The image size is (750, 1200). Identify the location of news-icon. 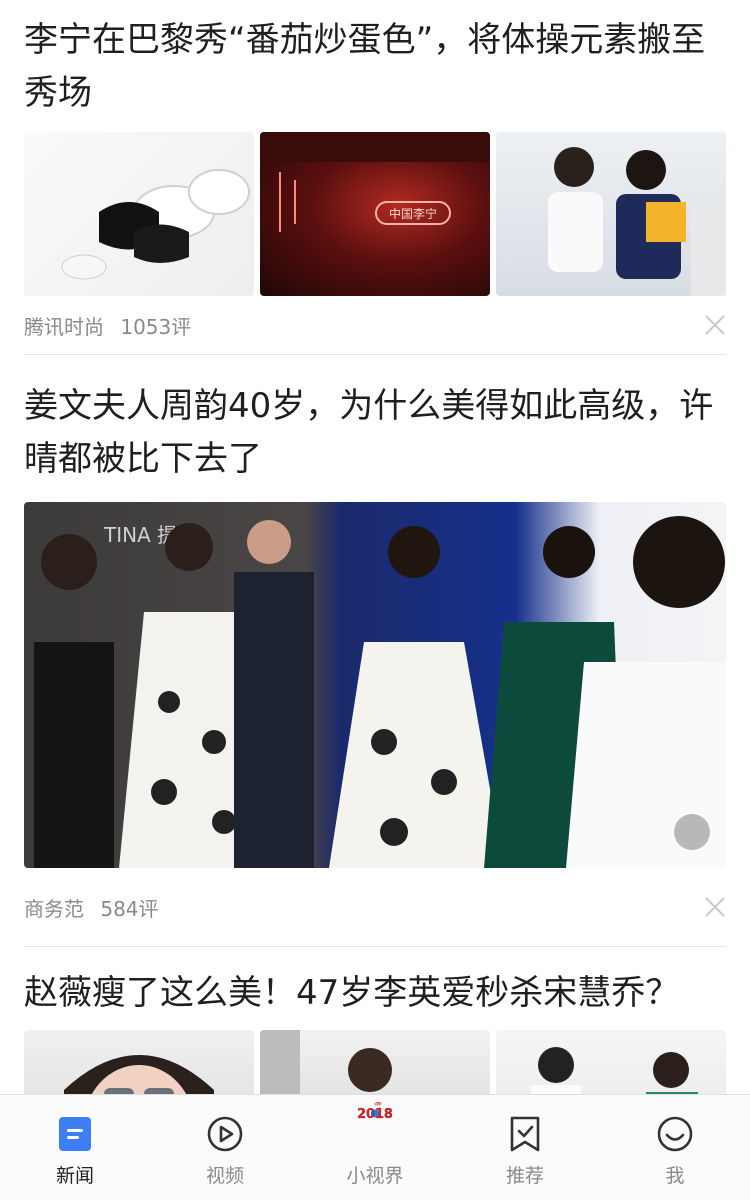
(75, 1134).